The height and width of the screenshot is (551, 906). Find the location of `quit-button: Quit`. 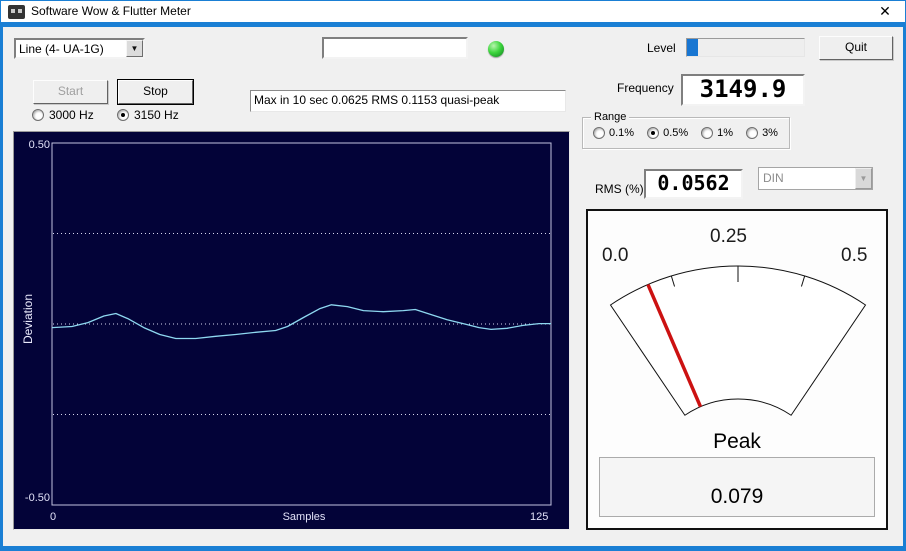

quit-button: Quit is located at coordinates (856, 48).